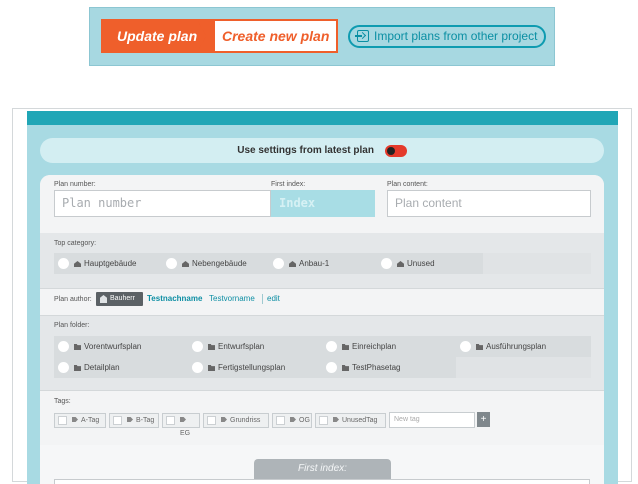 This screenshot has width=638, height=484. I want to click on new-tag-input: New tag, so click(432, 420).